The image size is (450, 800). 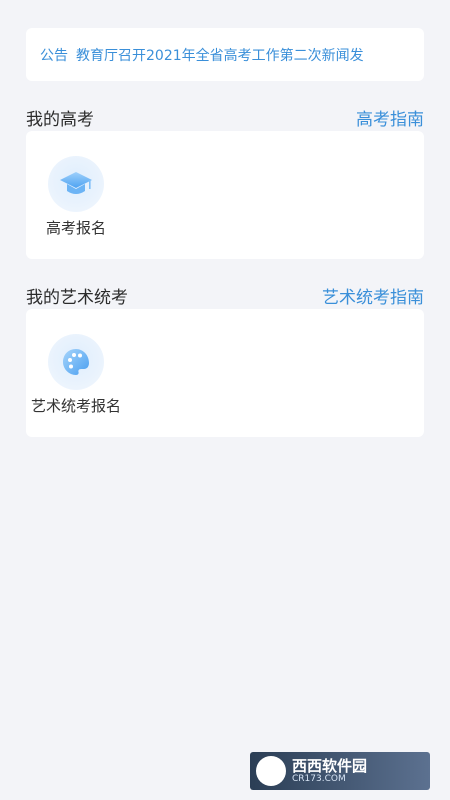 What do you see at coordinates (225, 117) in the screenshot?
I see `gaokao-section-header: 我的高考 高考指南` at bounding box center [225, 117].